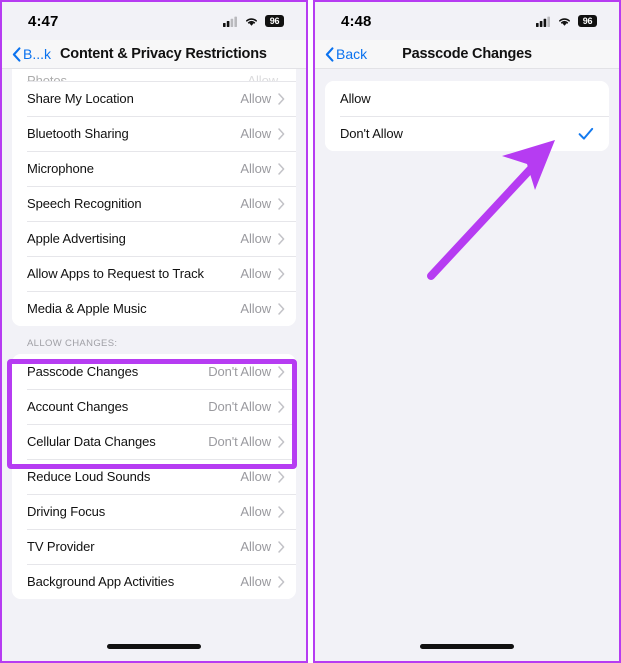  I want to click on table-row-account-changes: Account Changes Don't Allow, so click(154, 406).